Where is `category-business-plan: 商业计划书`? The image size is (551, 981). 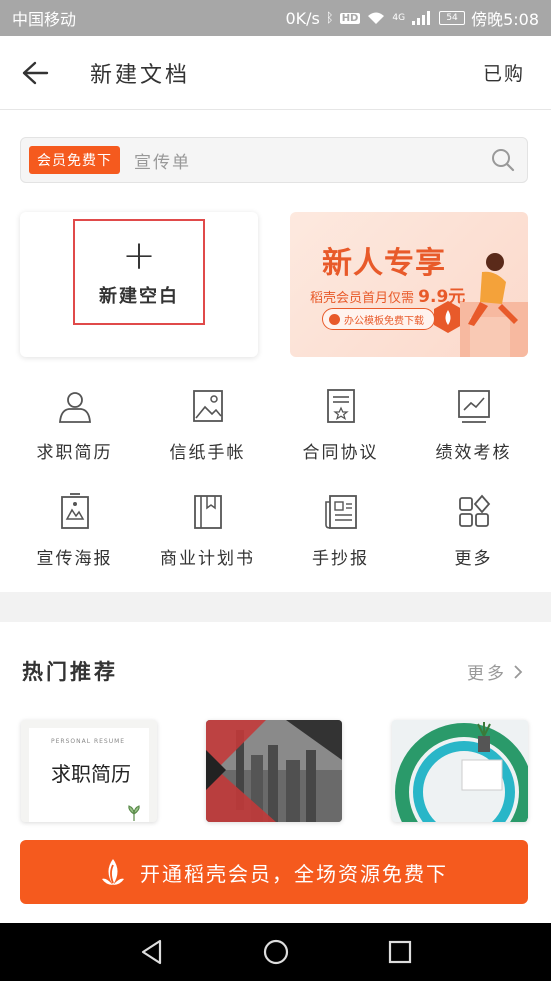 category-business-plan: 商业计划书 is located at coordinates (207, 526).